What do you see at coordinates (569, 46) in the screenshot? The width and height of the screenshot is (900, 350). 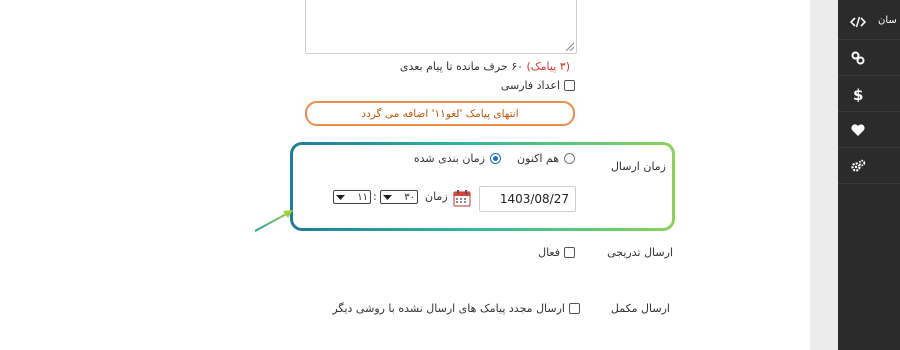 I see `resize-grip-icon` at bounding box center [569, 46].